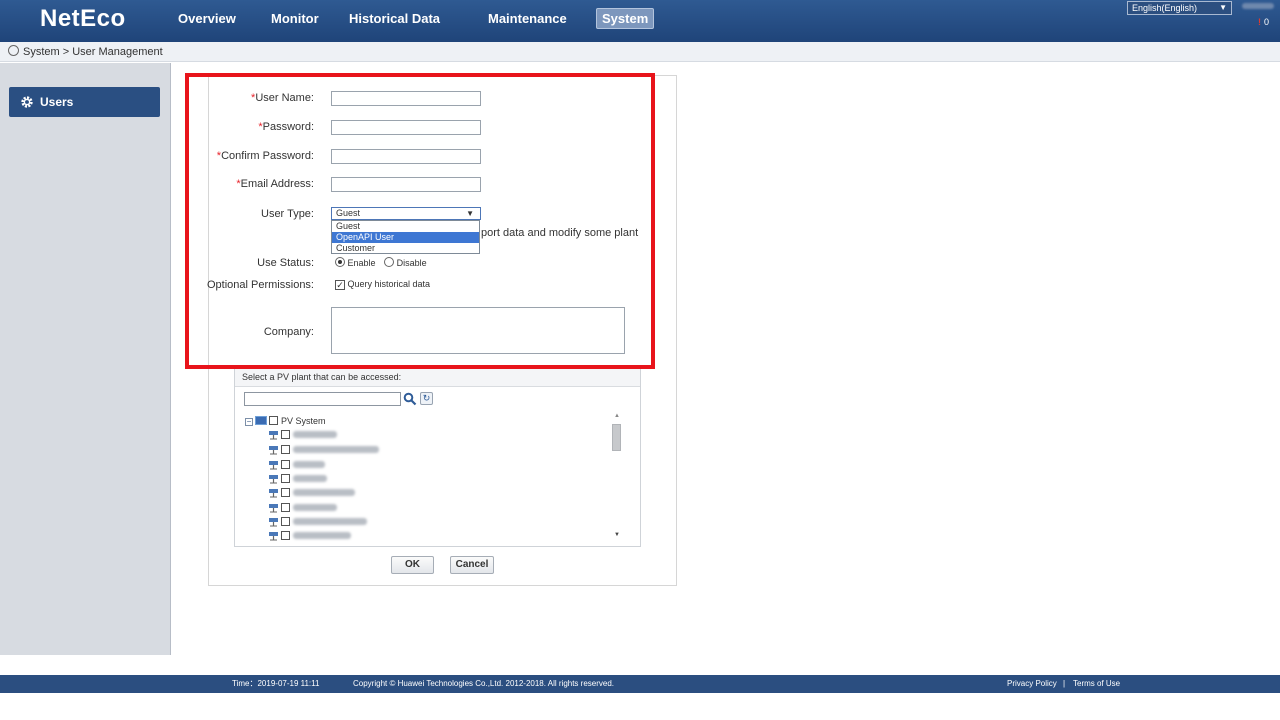  I want to click on enable-label: Enable, so click(361, 263).